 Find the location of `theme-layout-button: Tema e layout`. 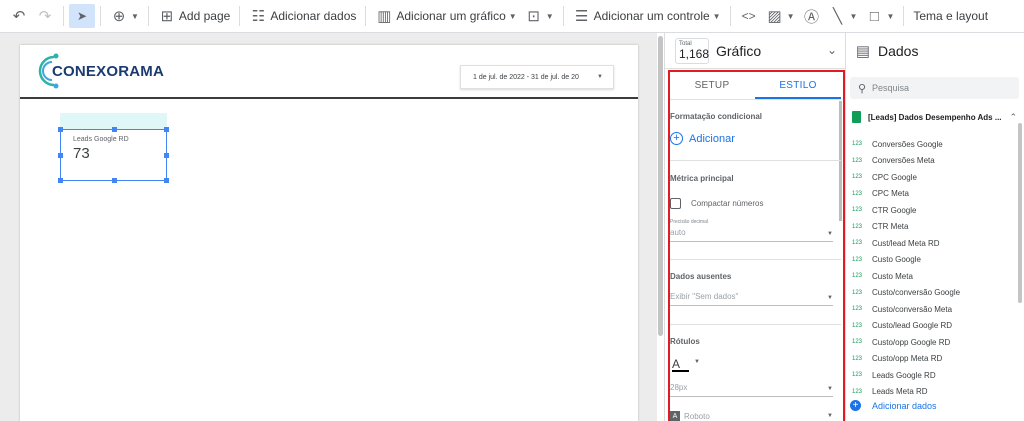

theme-layout-button: Tema e layout is located at coordinates (950, 16).